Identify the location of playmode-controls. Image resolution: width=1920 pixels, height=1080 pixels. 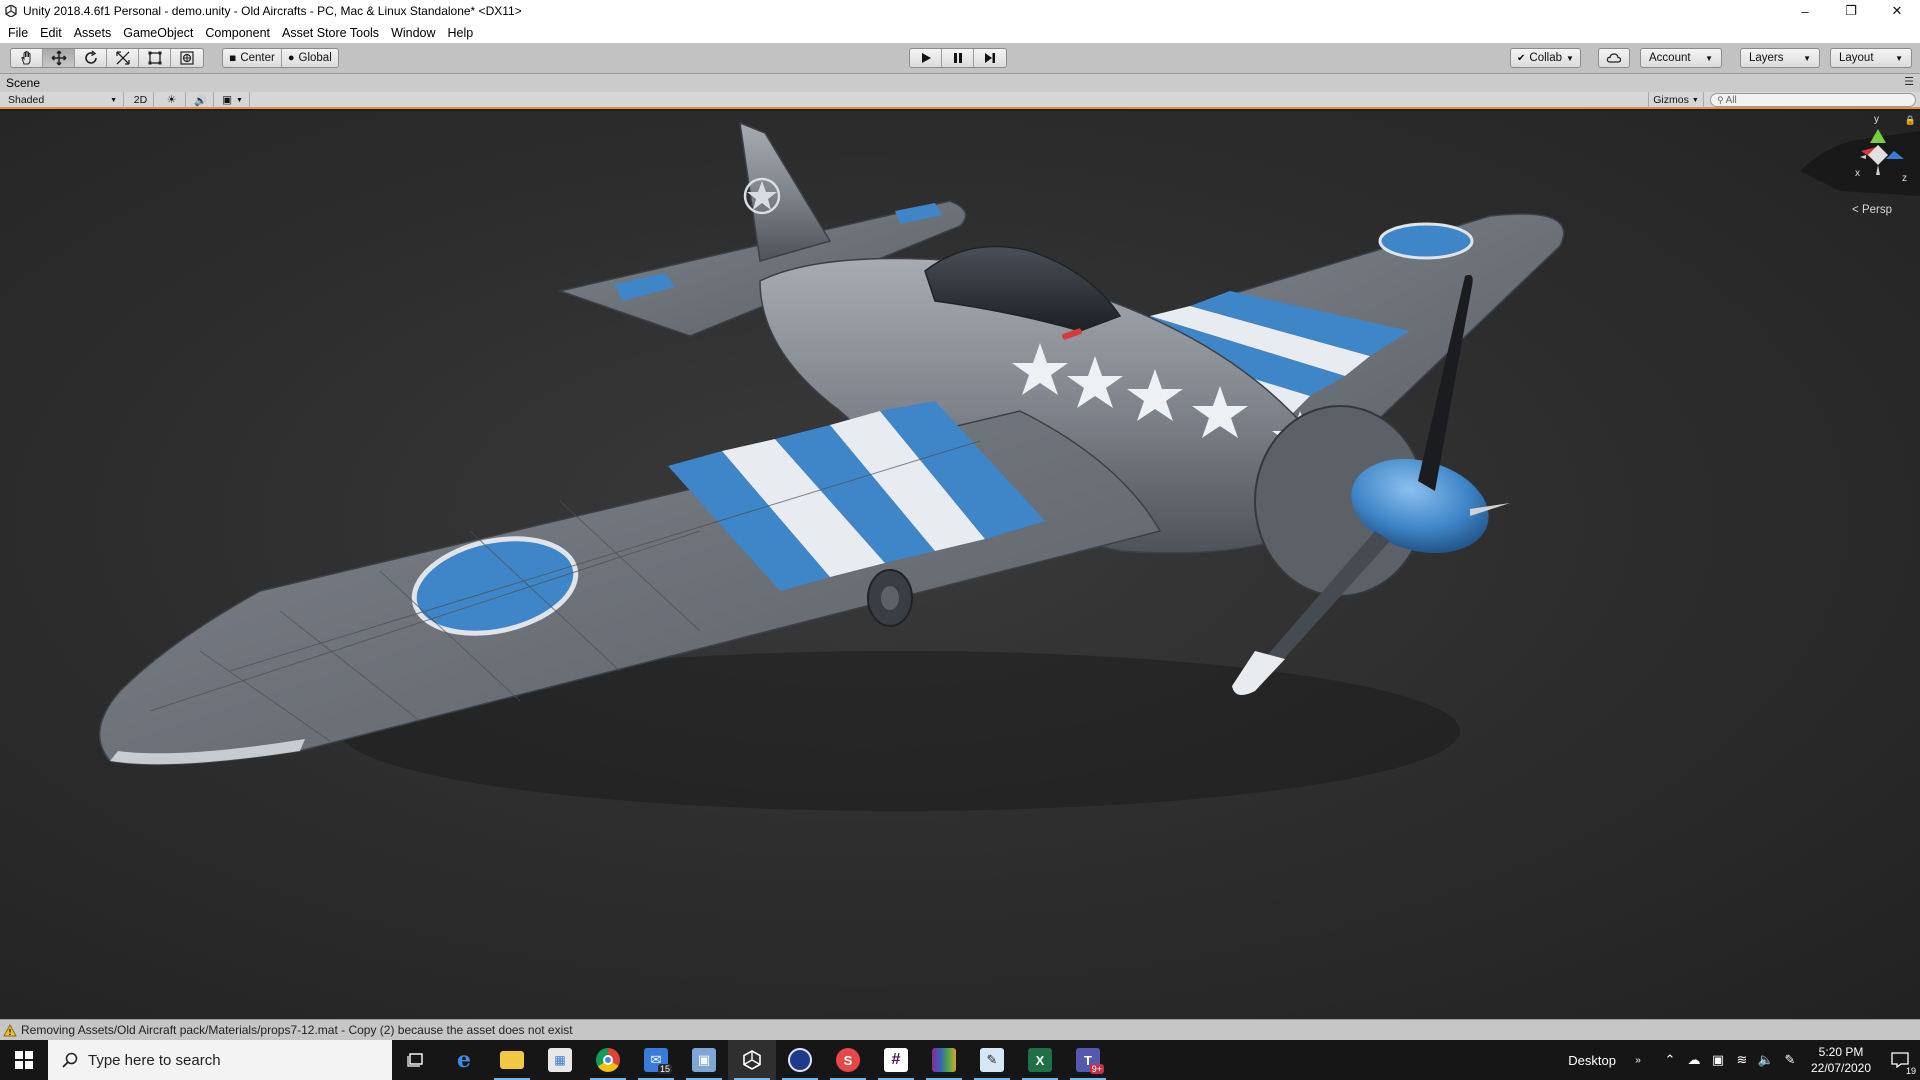
(958, 58).